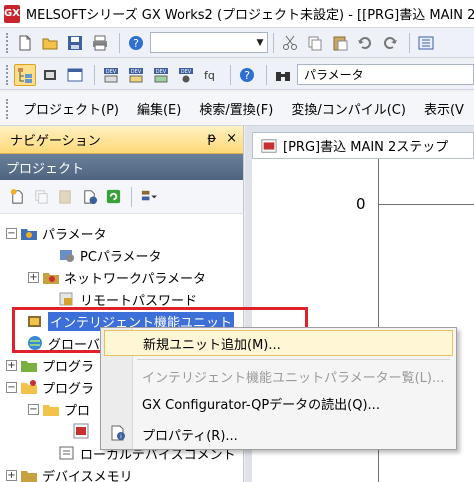 This screenshot has width=474, height=482. I want to click on step-number: 0, so click(361, 204).